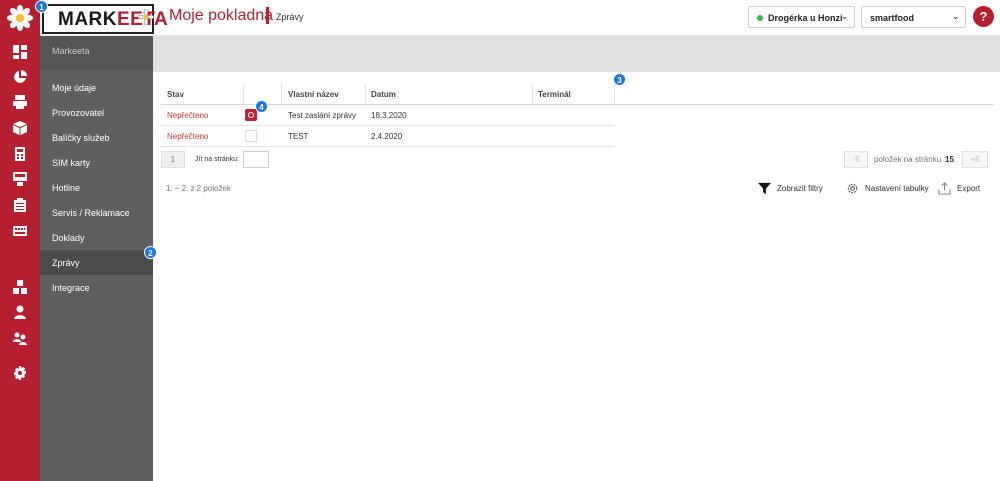 Image resolution: width=1000 pixels, height=481 pixels. What do you see at coordinates (20, 373) in the screenshot?
I see `settings-icon` at bounding box center [20, 373].